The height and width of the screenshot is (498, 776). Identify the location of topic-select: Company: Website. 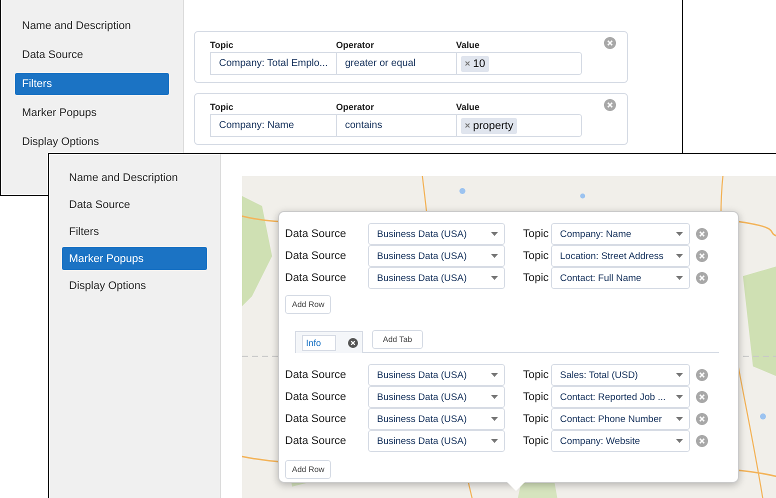
(620, 441).